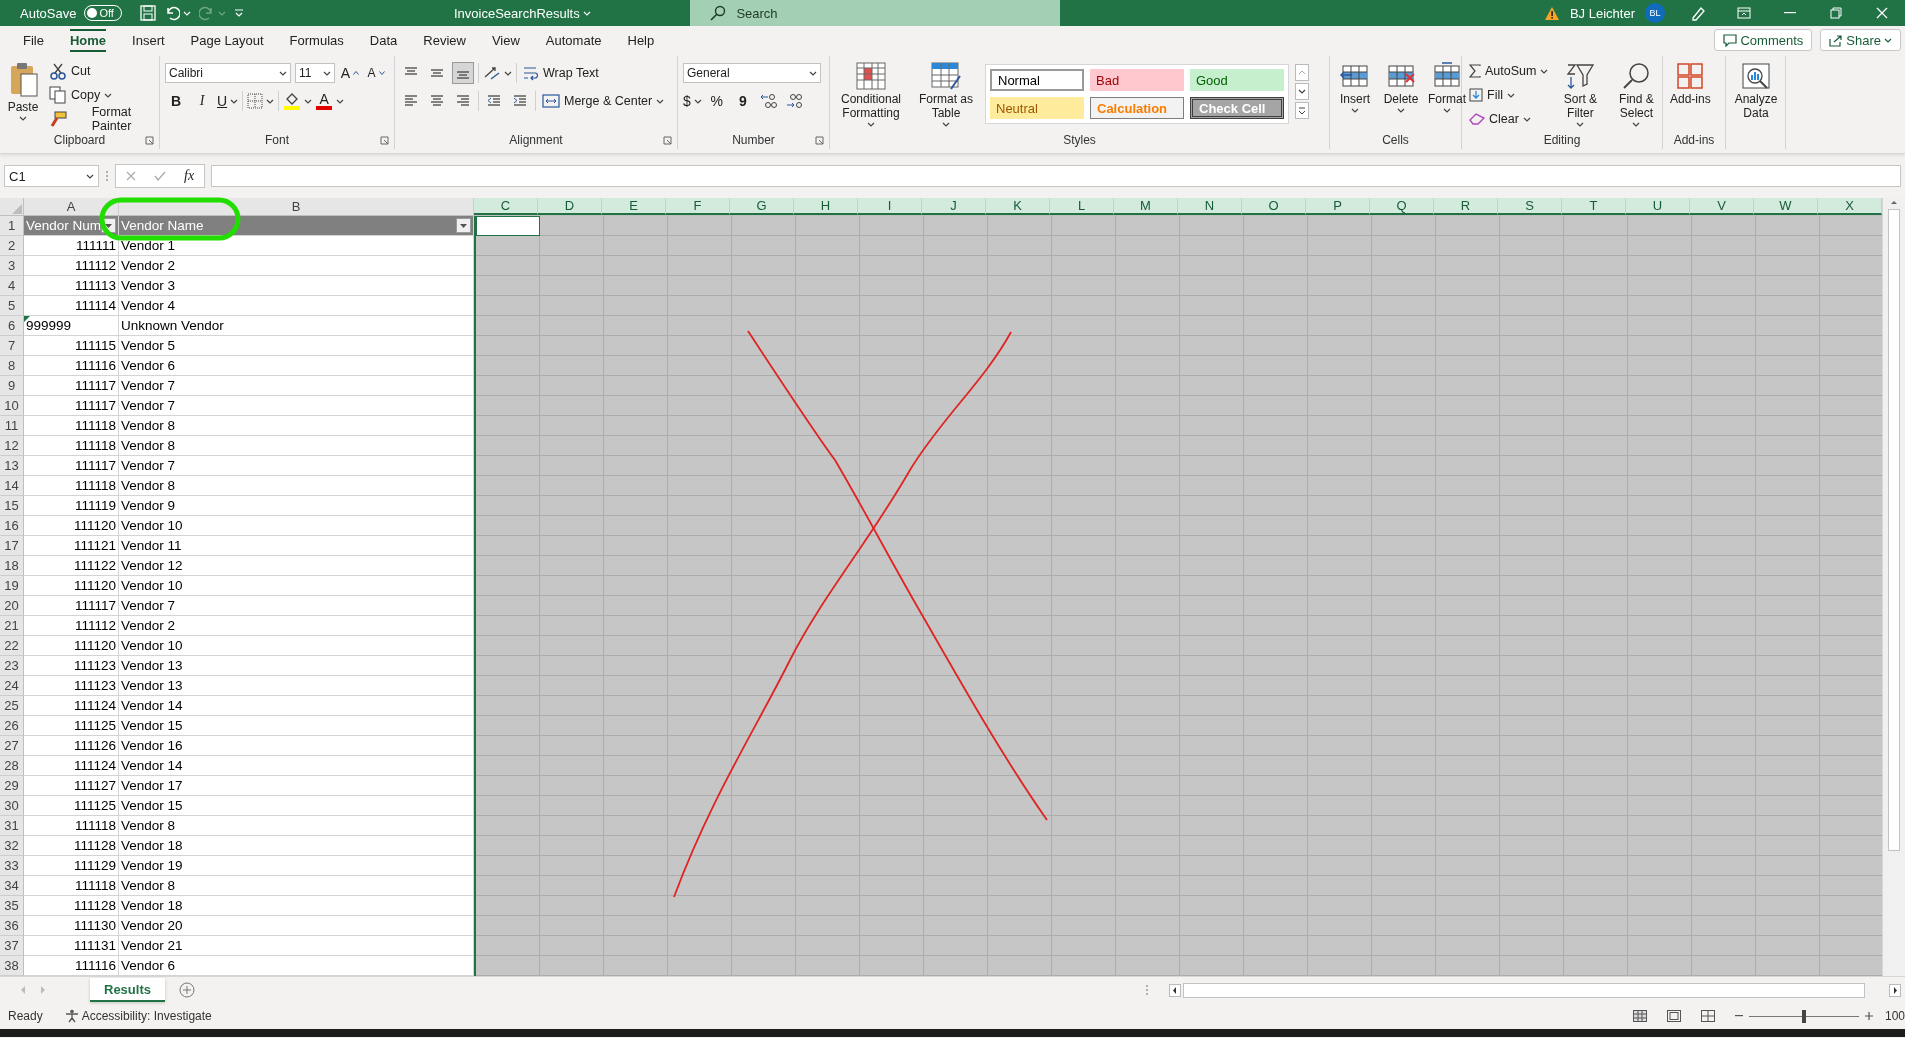 The height and width of the screenshot is (1038, 1905). I want to click on row-header: 23, so click(12, 666).